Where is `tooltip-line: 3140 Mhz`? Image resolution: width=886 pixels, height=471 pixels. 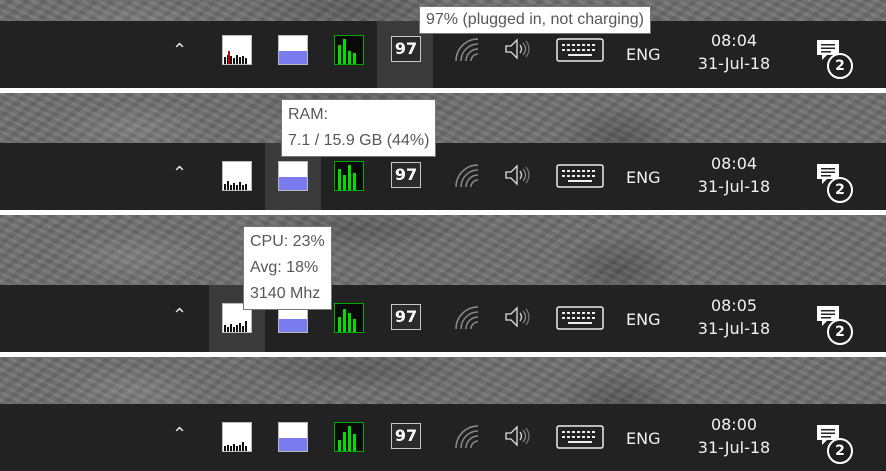
tooltip-line: 3140 Mhz is located at coordinates (285, 293).